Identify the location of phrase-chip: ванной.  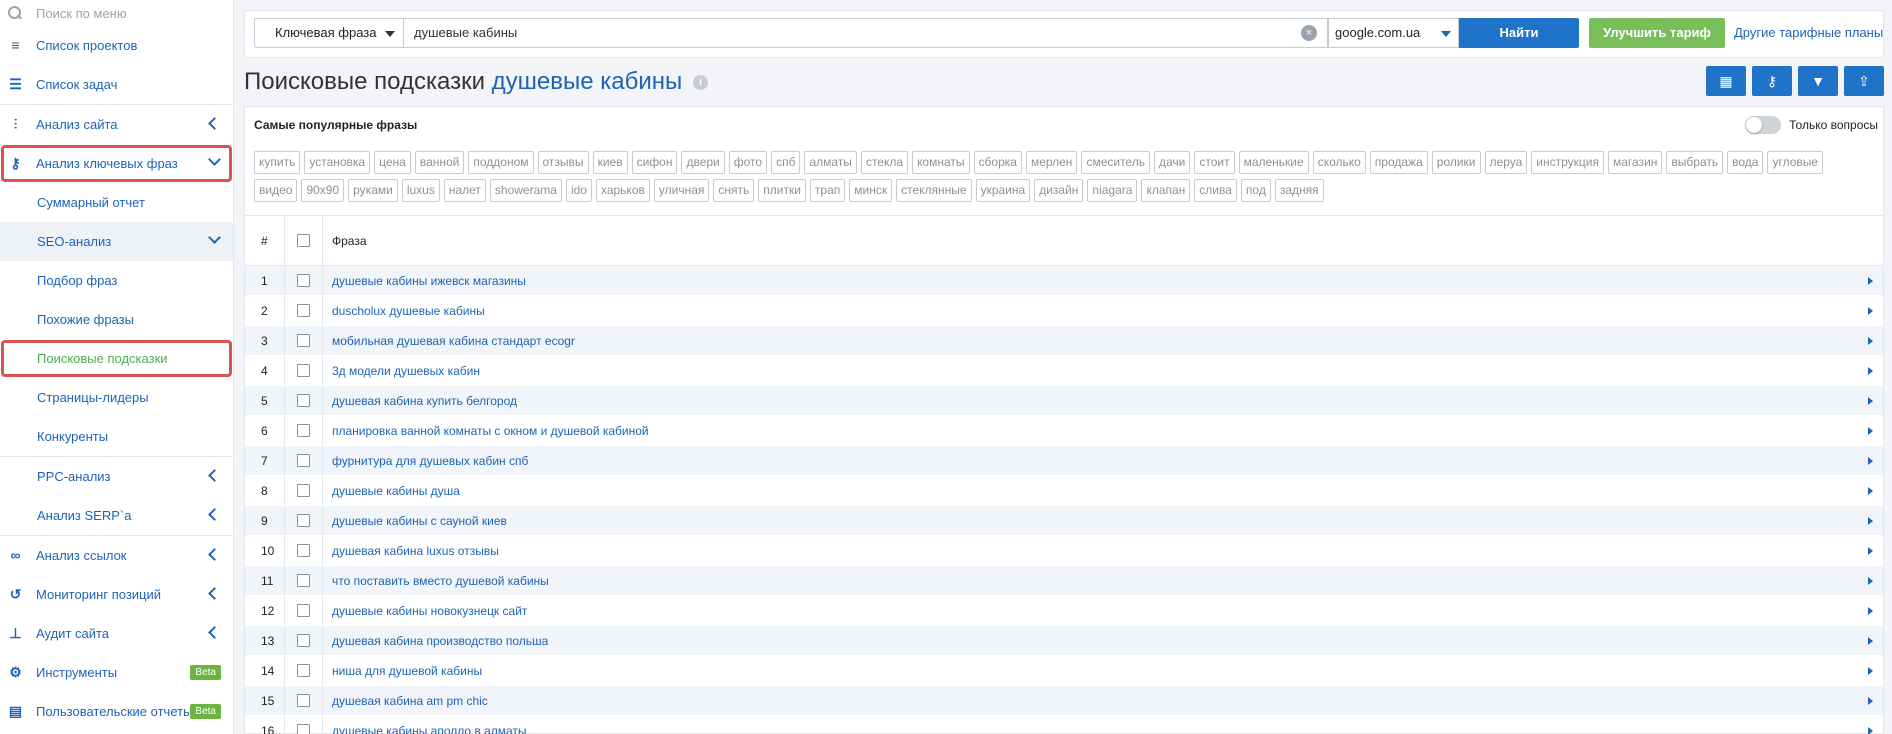
(439, 162).